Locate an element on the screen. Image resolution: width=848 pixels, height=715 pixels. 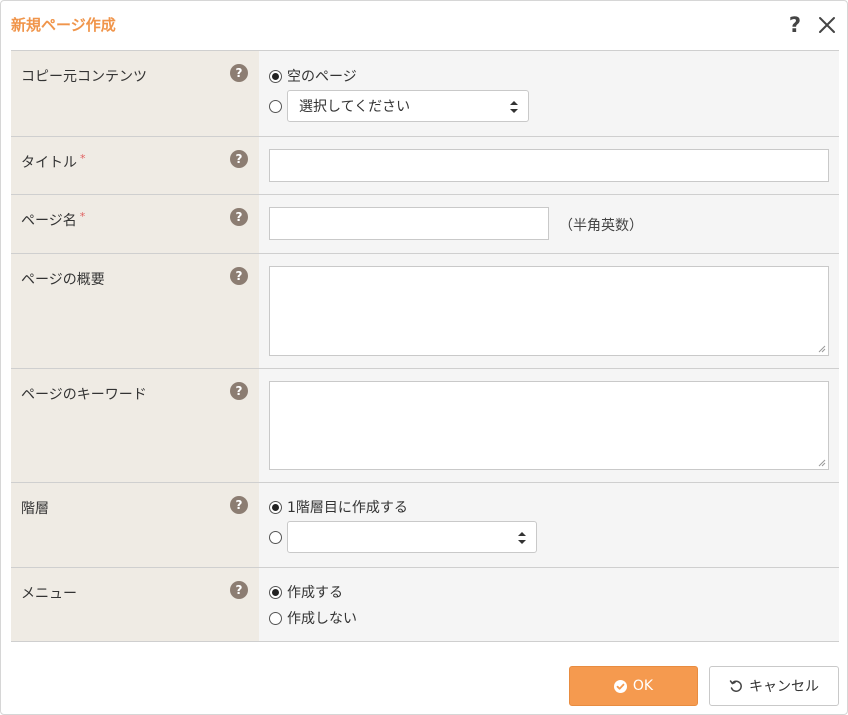
ok-button: OK is located at coordinates (633, 686).